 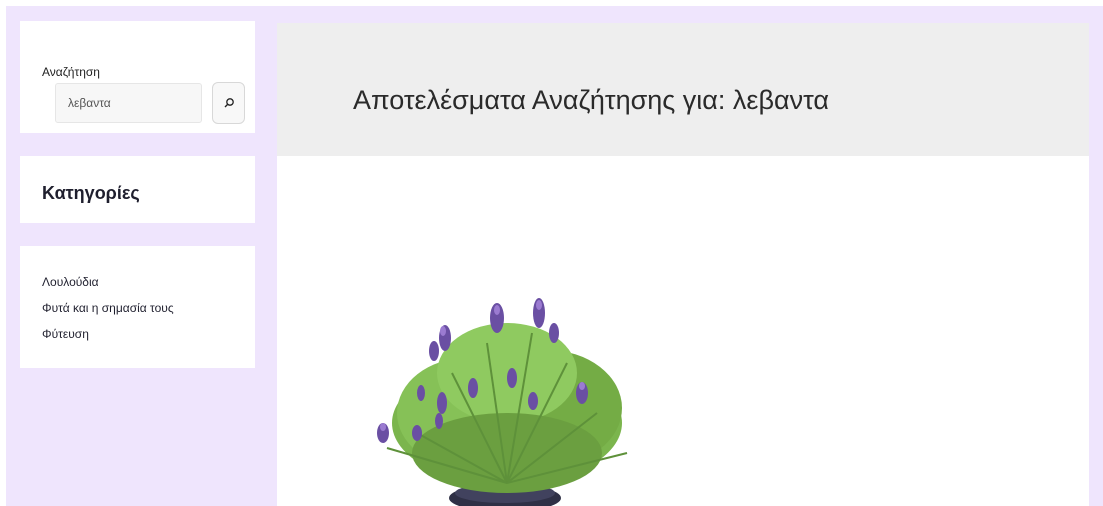 I want to click on categories-widget: Κατηγορίες, so click(x=137, y=189).